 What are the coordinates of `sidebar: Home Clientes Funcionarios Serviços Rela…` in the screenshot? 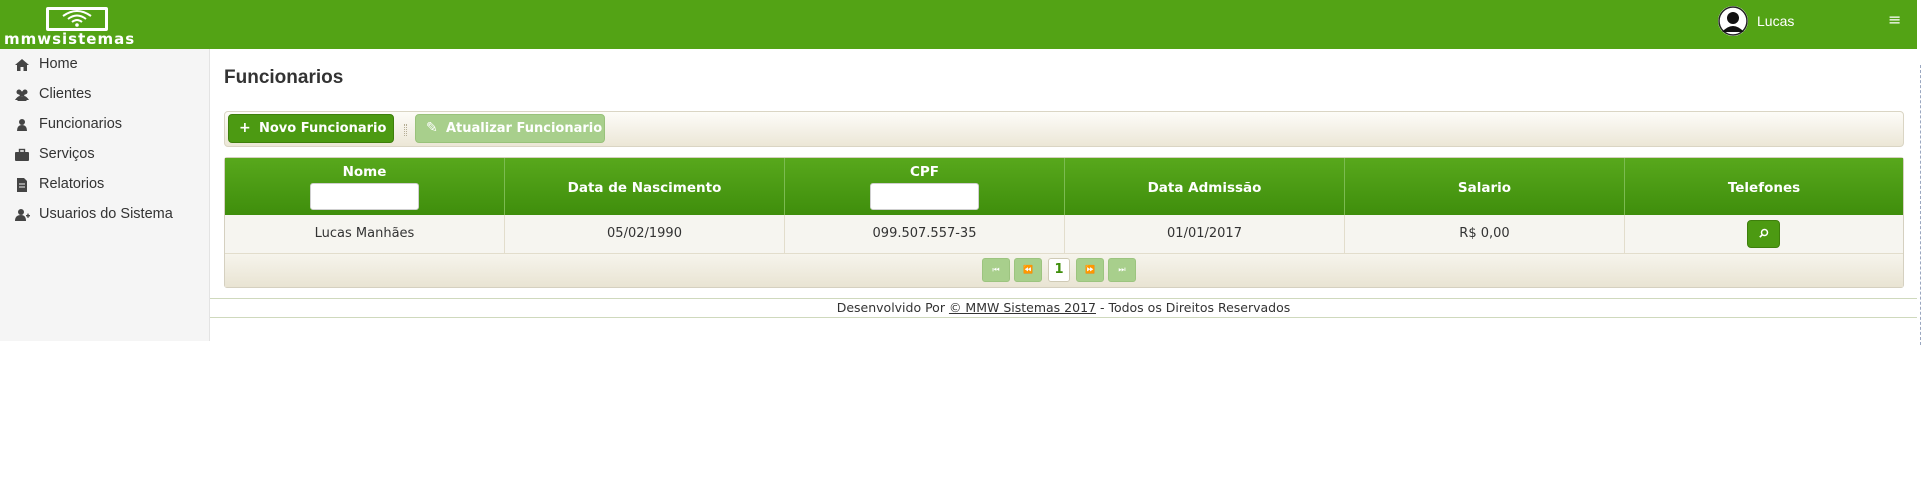 It's located at (105, 195).